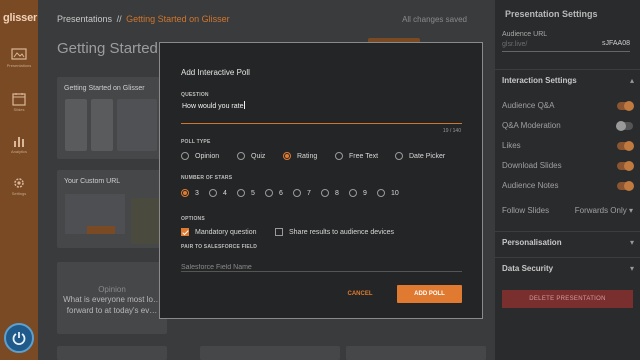 The image size is (640, 360). I want to click on stars-option-5: 5, so click(246, 193).